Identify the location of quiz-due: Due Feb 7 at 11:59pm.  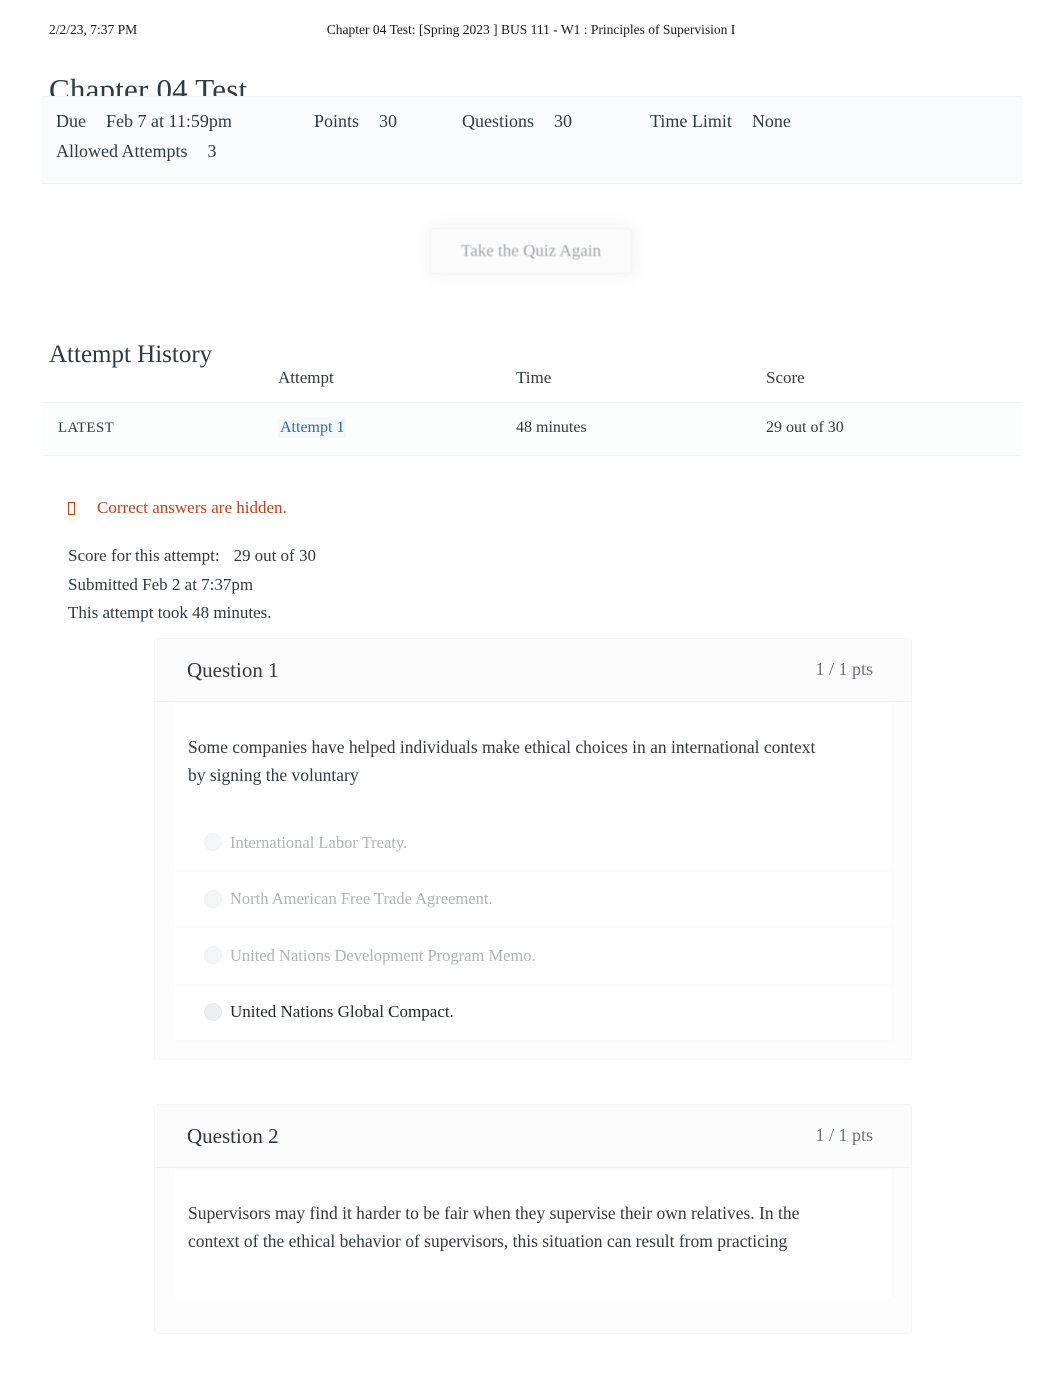
(144, 121).